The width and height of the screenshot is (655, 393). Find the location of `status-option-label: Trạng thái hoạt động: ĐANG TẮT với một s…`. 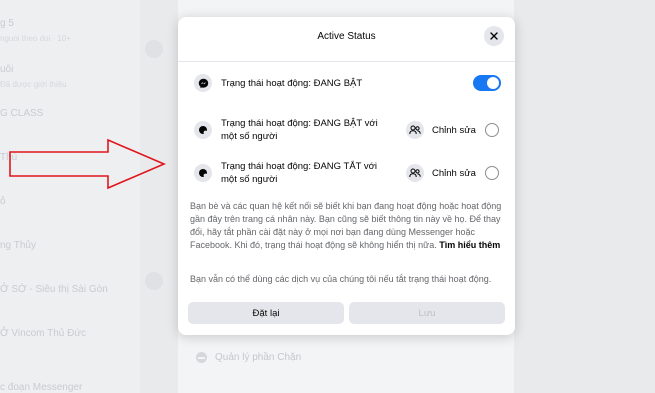

status-option-label: Trạng thái hoạt động: ĐANG TẮT với một s… is located at coordinates (299, 173).